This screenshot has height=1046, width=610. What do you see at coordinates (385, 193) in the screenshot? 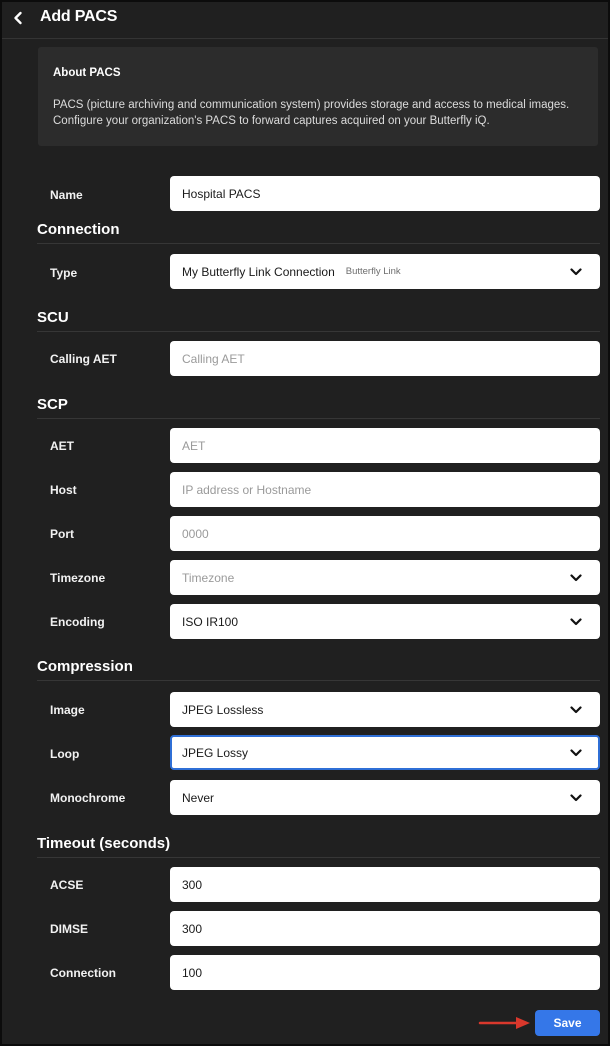
I see `name-field: Hospital PACS` at bounding box center [385, 193].